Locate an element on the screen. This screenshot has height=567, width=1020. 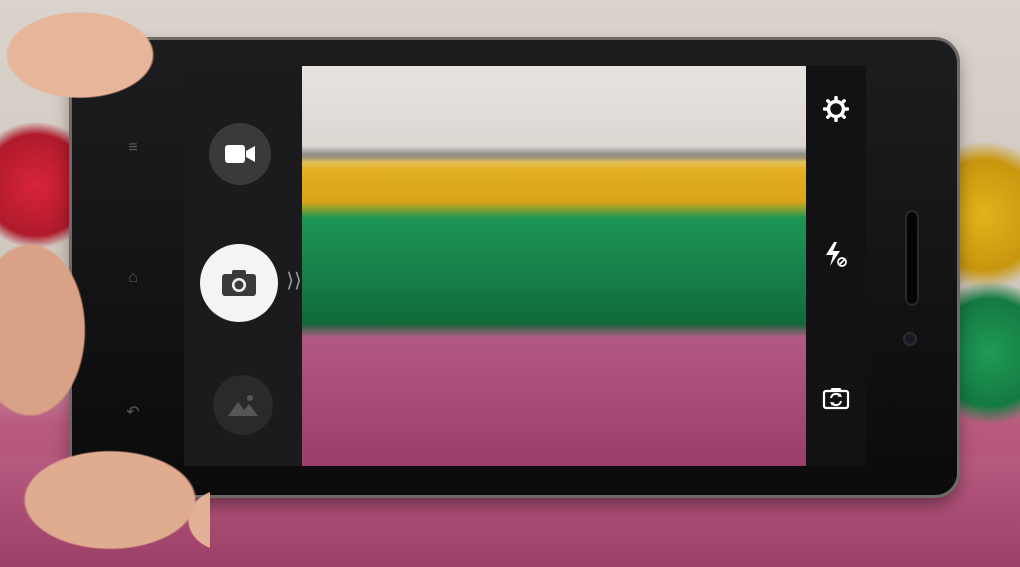
gear-icon is located at coordinates (836, 109).